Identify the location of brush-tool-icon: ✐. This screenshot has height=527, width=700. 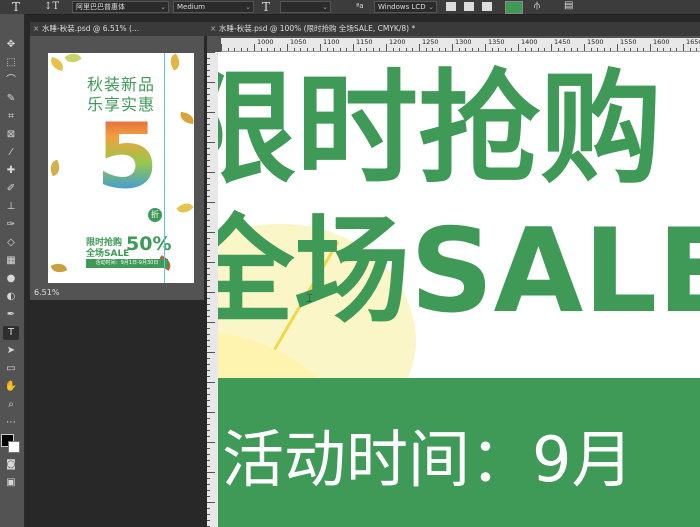
(11, 189).